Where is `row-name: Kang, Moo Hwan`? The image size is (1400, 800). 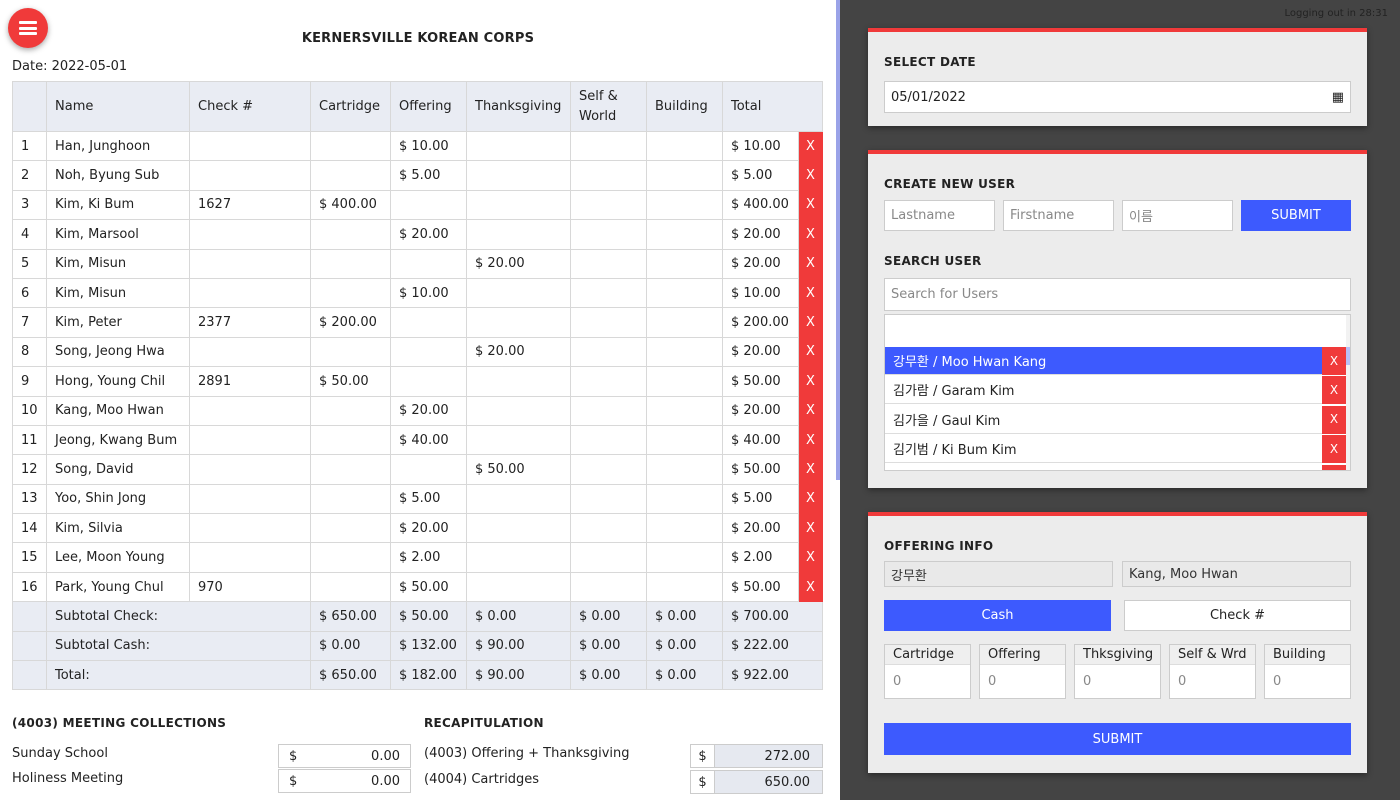
row-name: Kang, Moo Hwan is located at coordinates (118, 410).